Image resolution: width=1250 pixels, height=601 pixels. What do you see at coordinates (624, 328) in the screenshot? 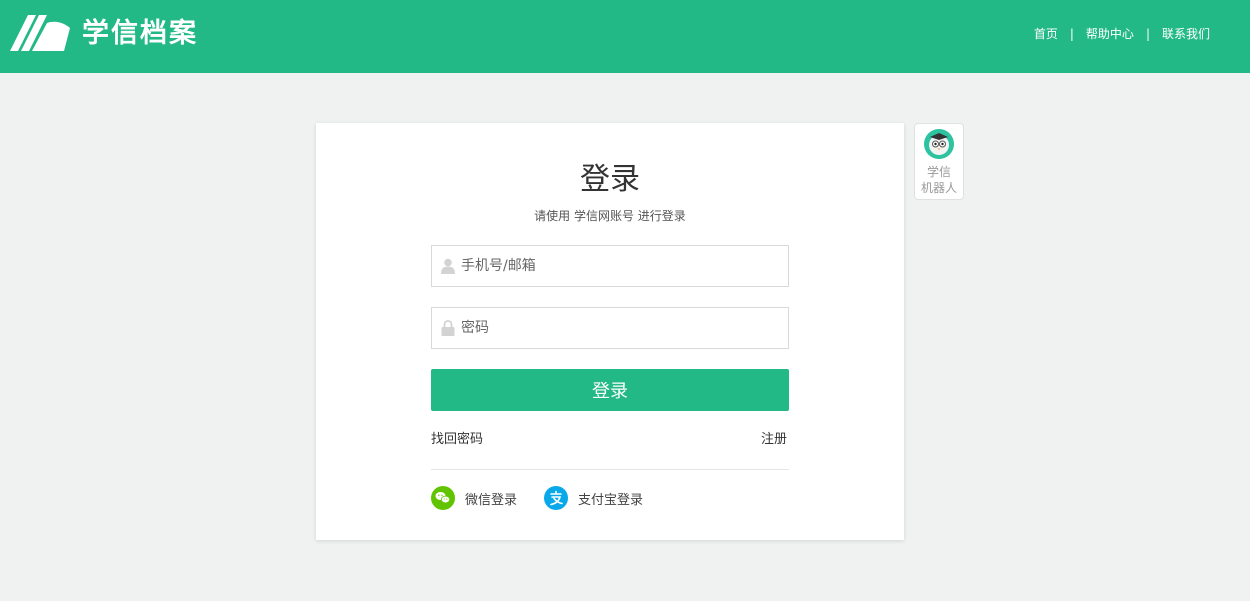
I see `password-input` at bounding box center [624, 328].